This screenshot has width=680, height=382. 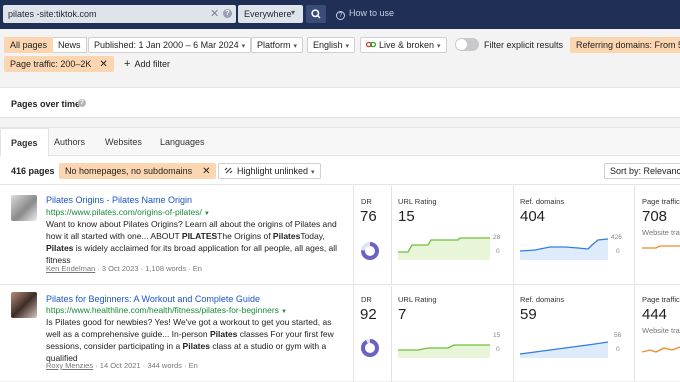 I want to click on help-icon: ?, so click(x=82, y=103).